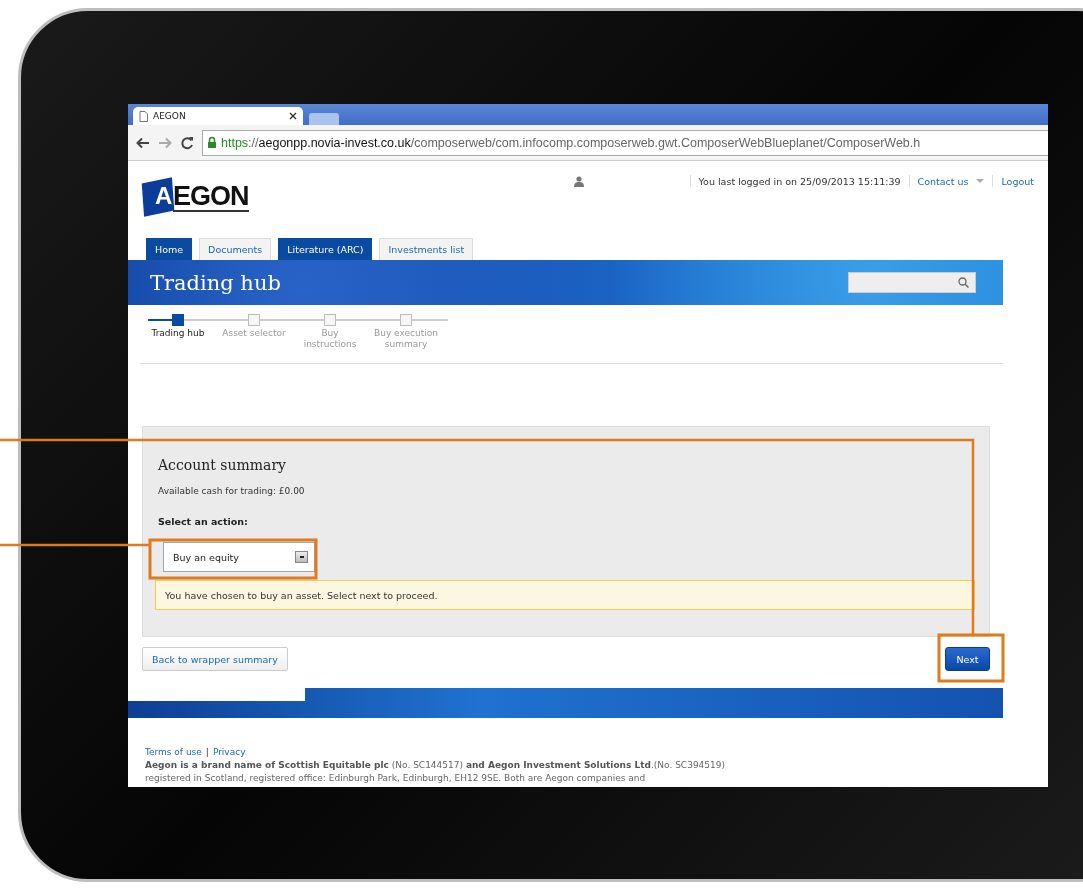 Image resolution: width=1083 pixels, height=888 pixels. I want to click on close-icon, so click(293, 116).